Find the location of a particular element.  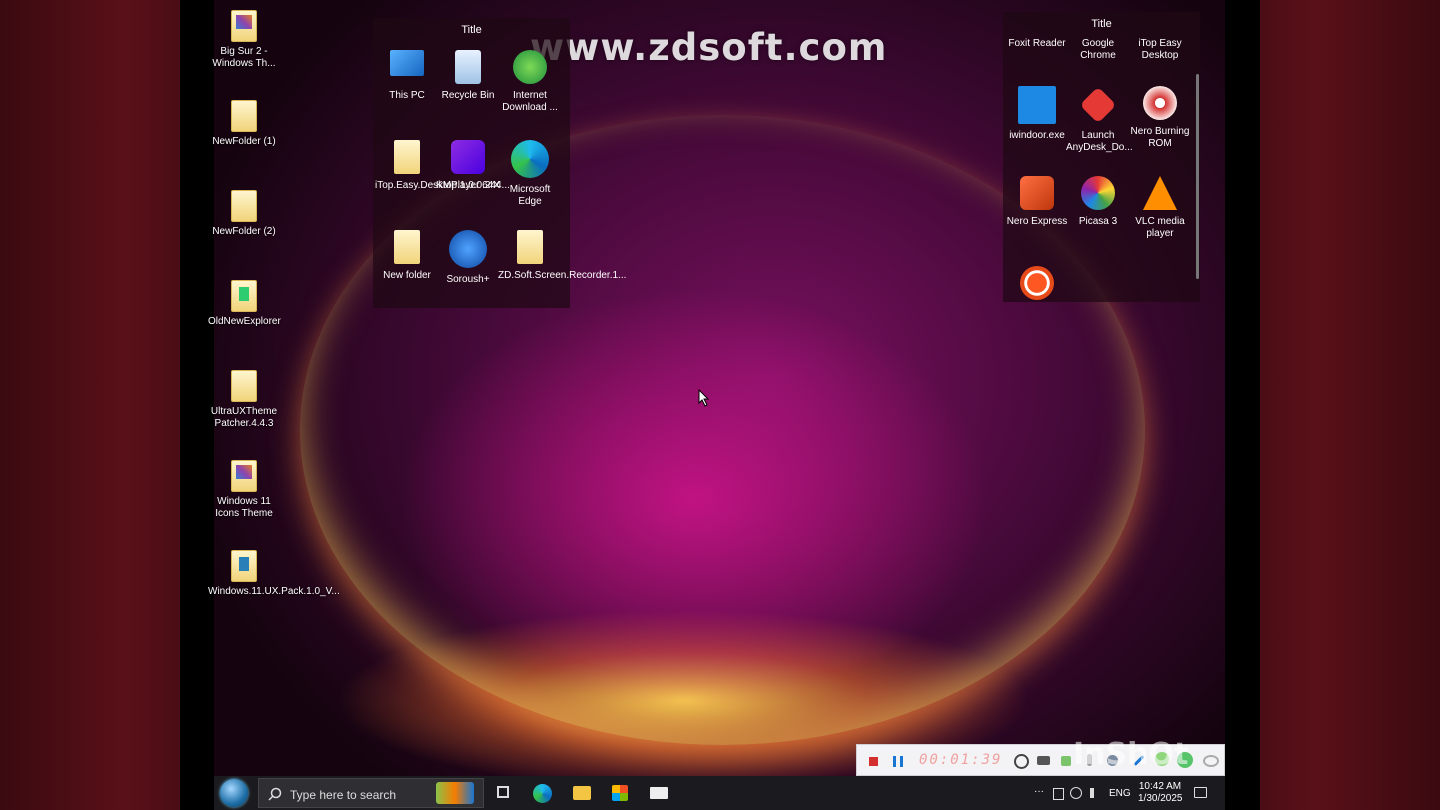

kmplayer-icon is located at coordinates (468, 157).